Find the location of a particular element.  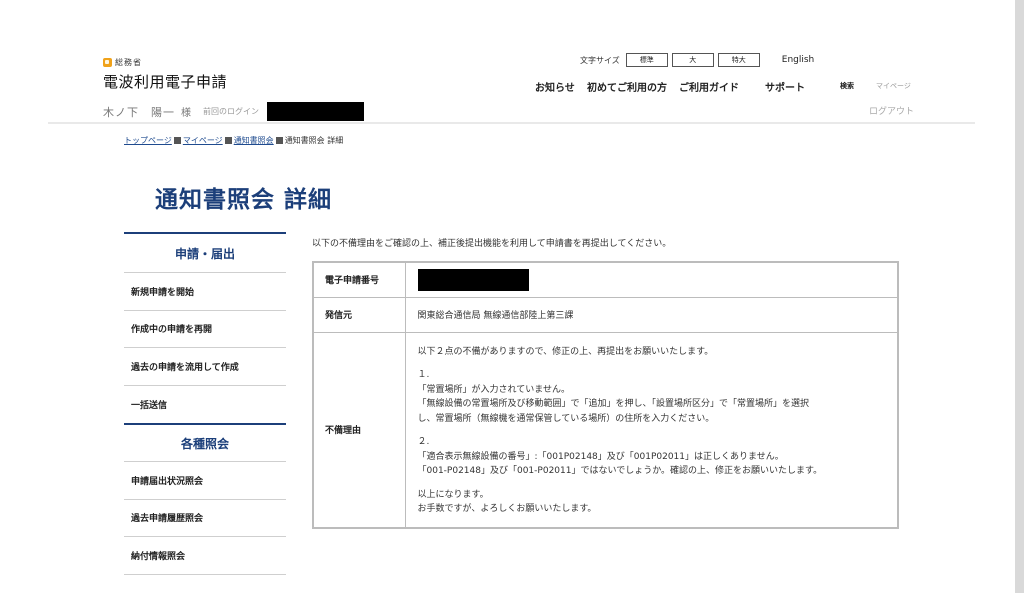

global-nav: お知らせ 初めてご利用の方 ご利用ガイド サポート 検索 マイページ is located at coordinates (512, 87).